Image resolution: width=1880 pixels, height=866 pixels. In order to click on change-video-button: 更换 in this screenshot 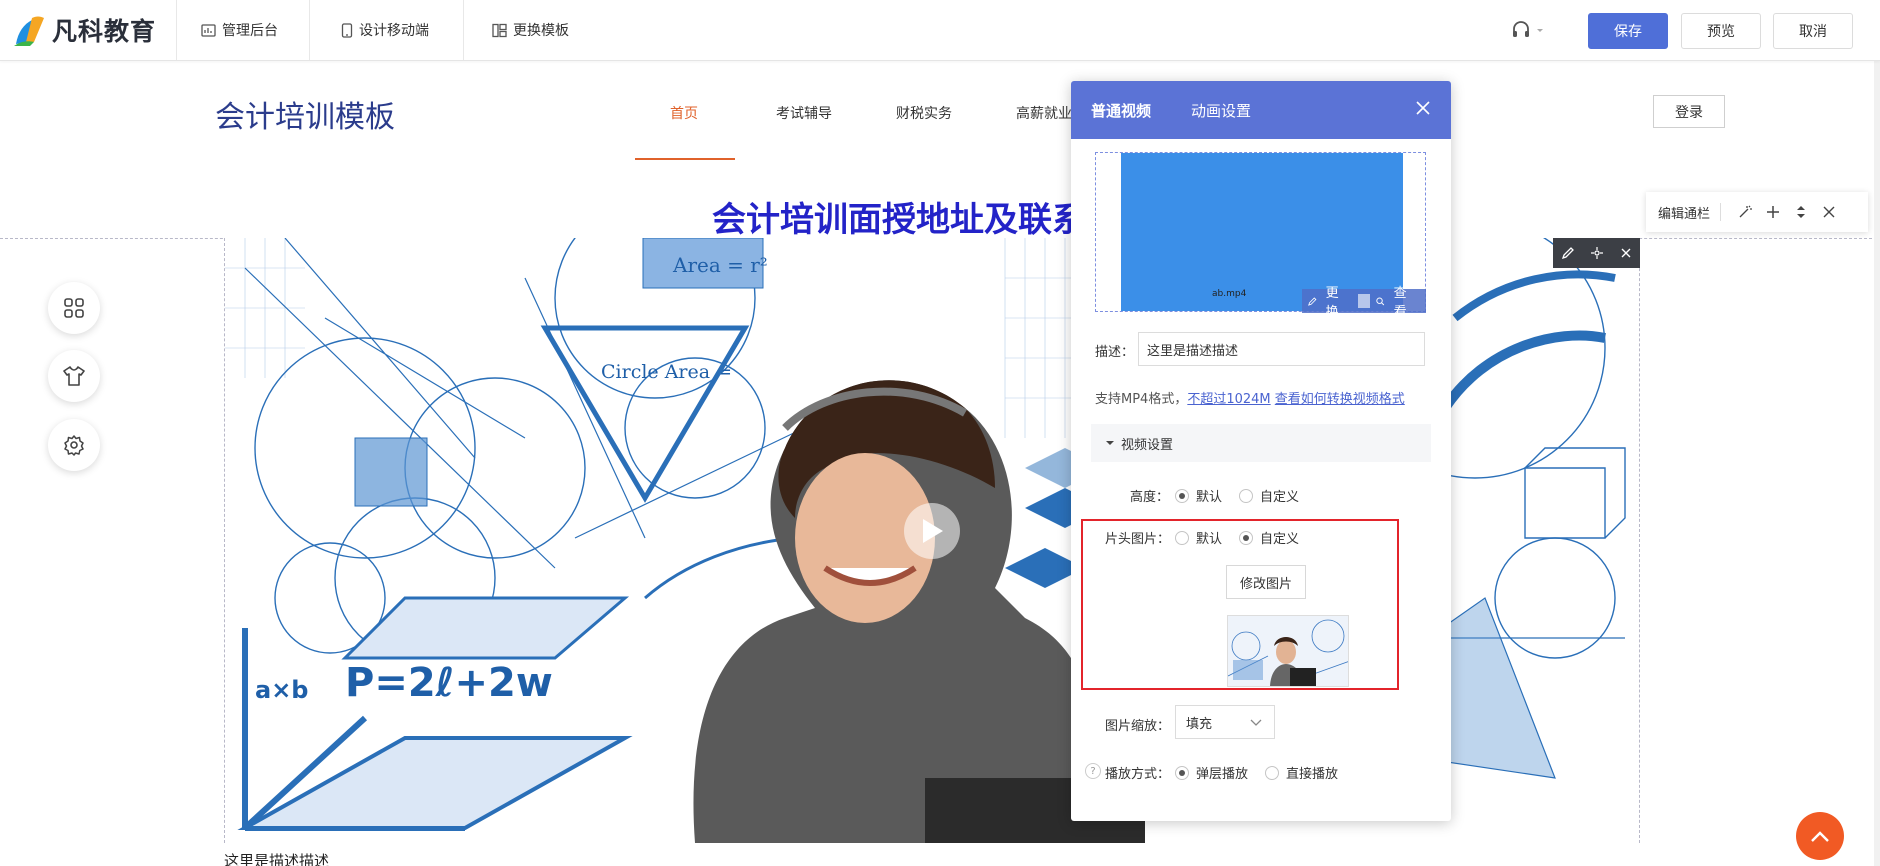, I will do `click(1330, 301)`.